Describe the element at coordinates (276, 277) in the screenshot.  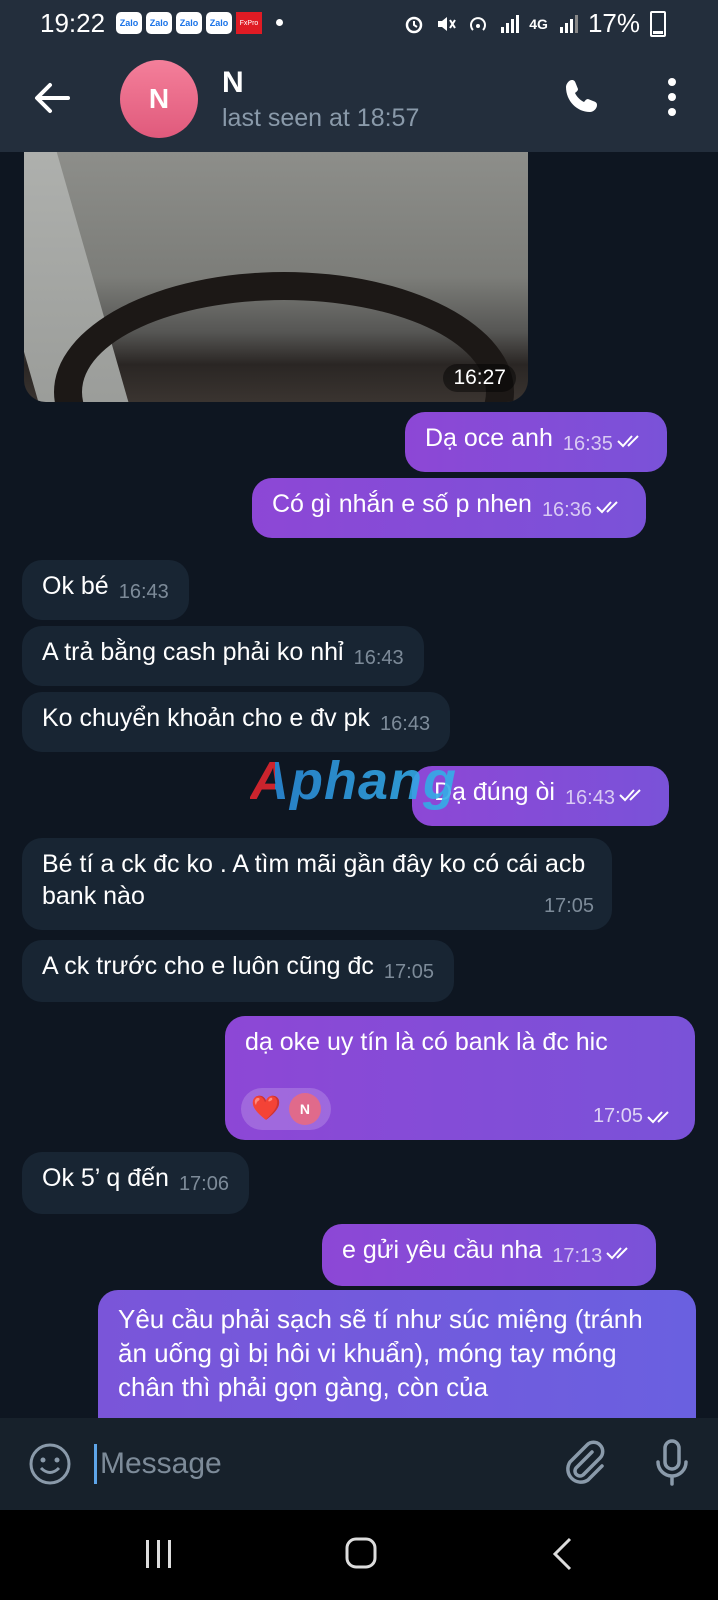
I see `photo-message: 16:27` at that location.